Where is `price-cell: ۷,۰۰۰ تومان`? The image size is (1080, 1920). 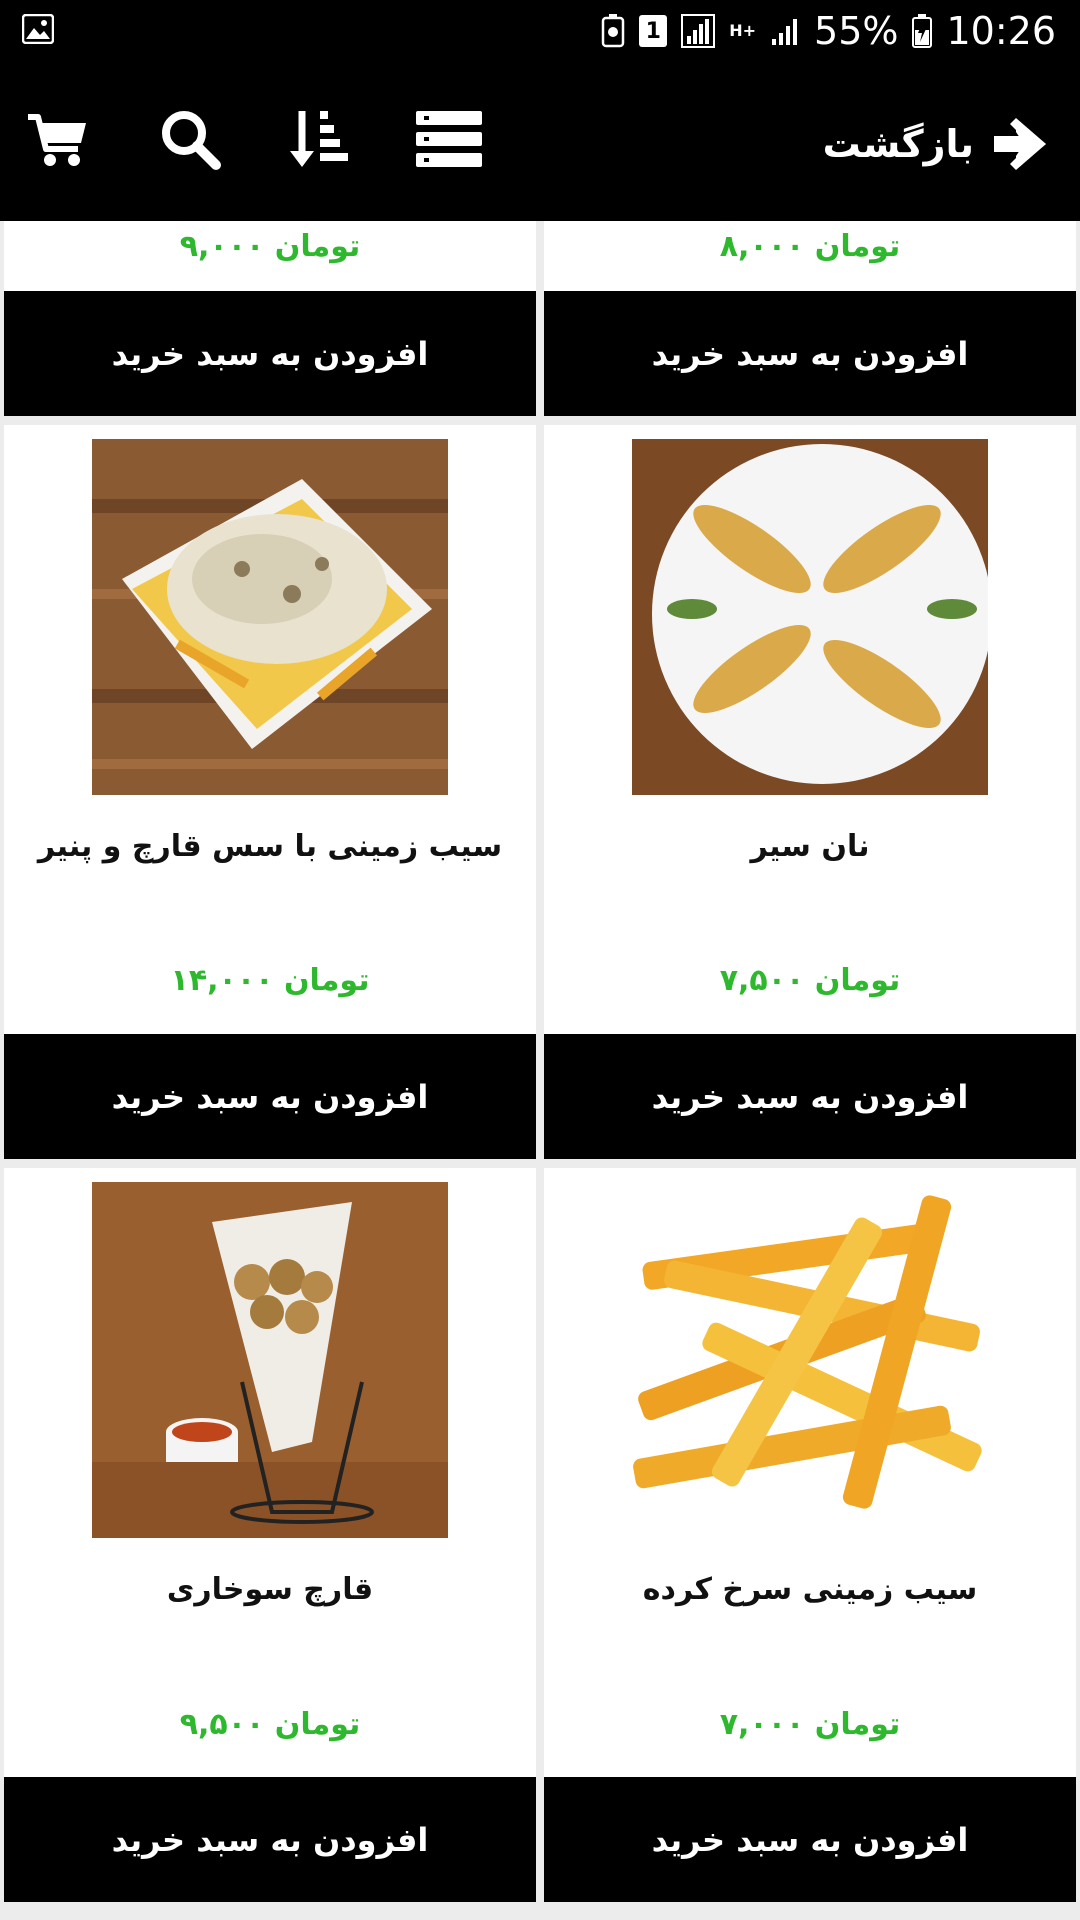 price-cell: ۷,۰۰۰ تومان is located at coordinates (810, 1724).